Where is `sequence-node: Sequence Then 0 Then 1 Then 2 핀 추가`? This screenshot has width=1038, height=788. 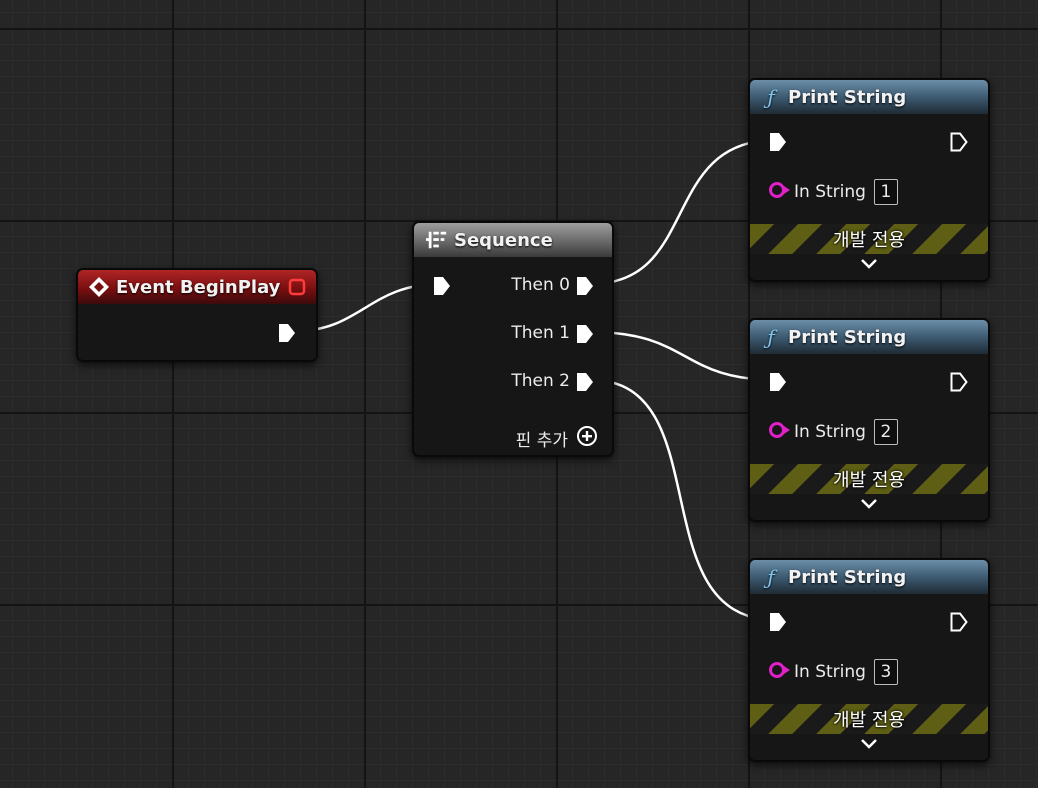 sequence-node: Sequence Then 0 Then 1 Then 2 핀 추가 is located at coordinates (513, 339).